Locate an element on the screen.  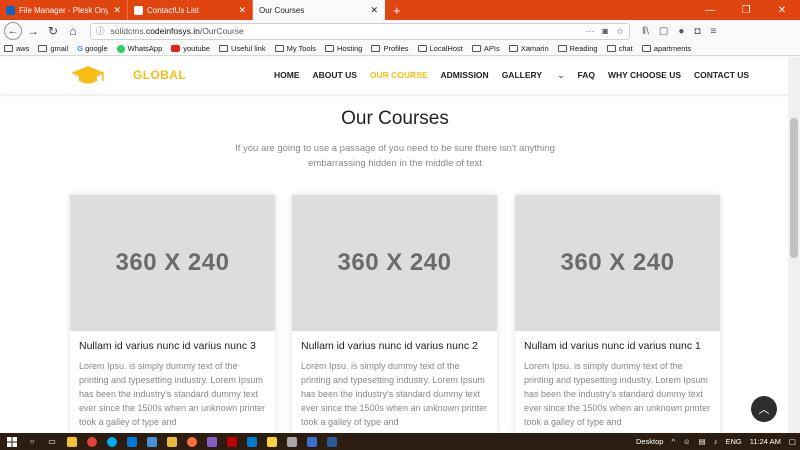
menu-item-faq: FAQ is located at coordinates (585, 75).